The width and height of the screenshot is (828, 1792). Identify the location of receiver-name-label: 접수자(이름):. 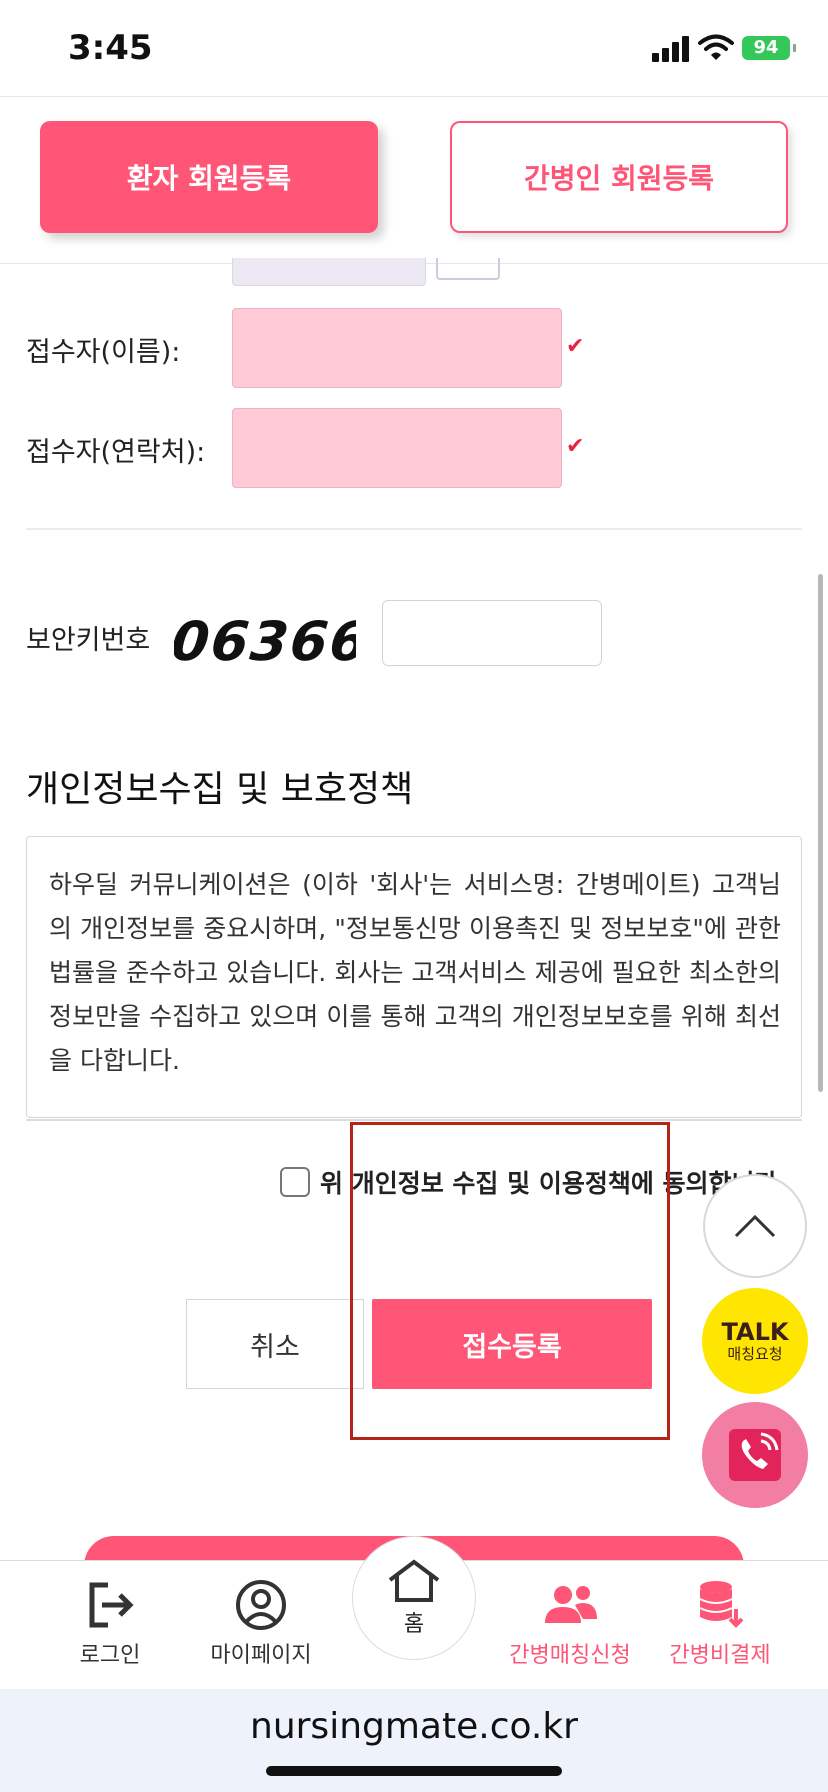
(103, 352).